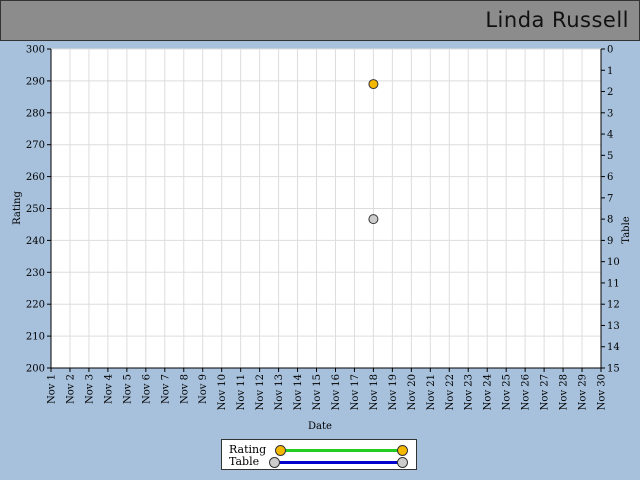 The width and height of the screenshot is (640, 480). I want to click on x-tick-label: Nov 21, so click(431, 392).